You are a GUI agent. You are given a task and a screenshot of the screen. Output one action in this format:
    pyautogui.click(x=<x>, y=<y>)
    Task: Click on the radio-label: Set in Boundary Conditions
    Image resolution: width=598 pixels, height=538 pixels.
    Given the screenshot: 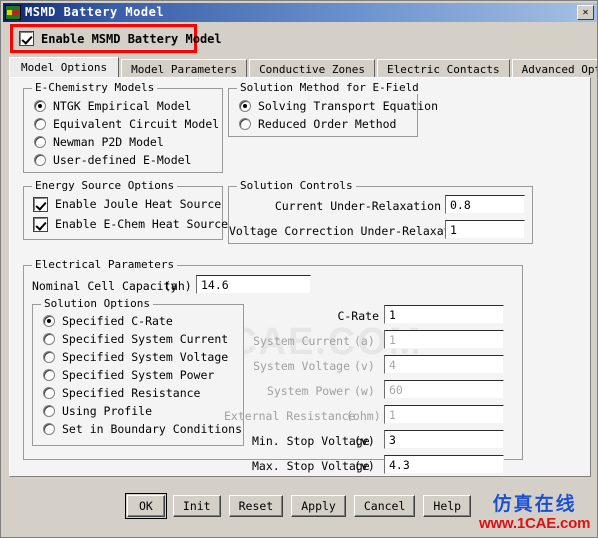 What is the action you would take?
    pyautogui.click(x=152, y=429)
    